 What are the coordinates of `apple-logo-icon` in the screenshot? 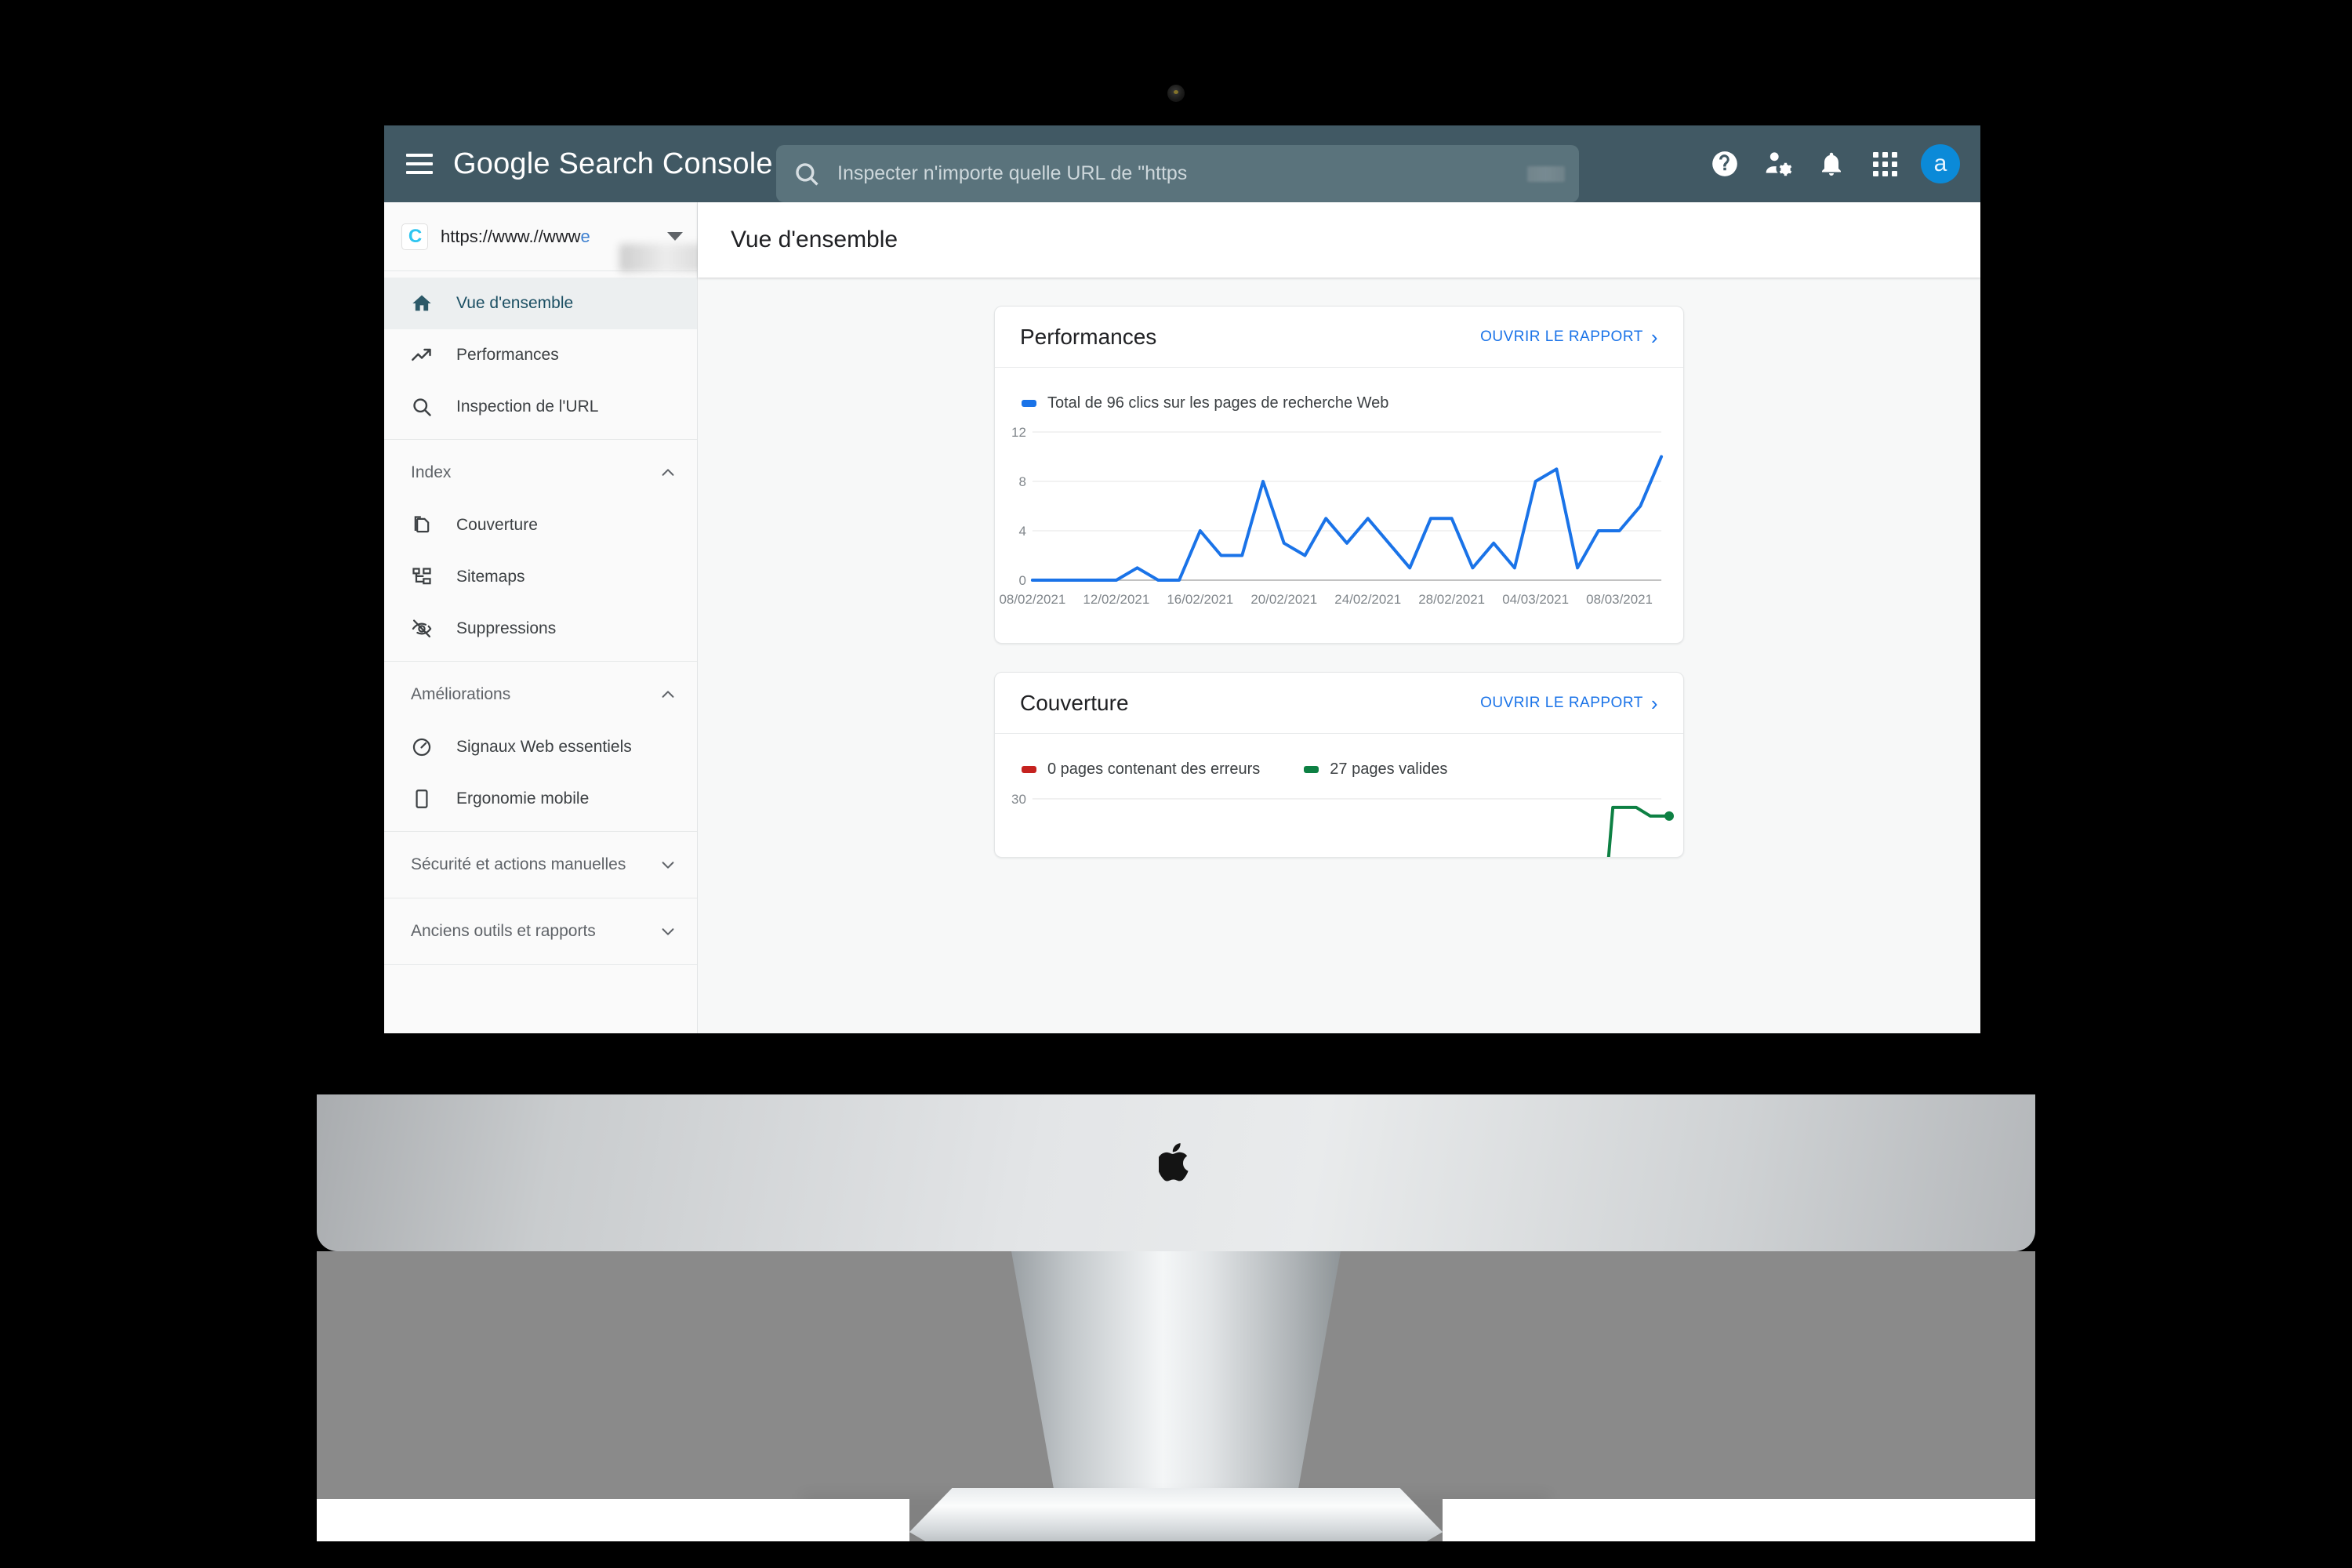 It's located at (1174, 1162).